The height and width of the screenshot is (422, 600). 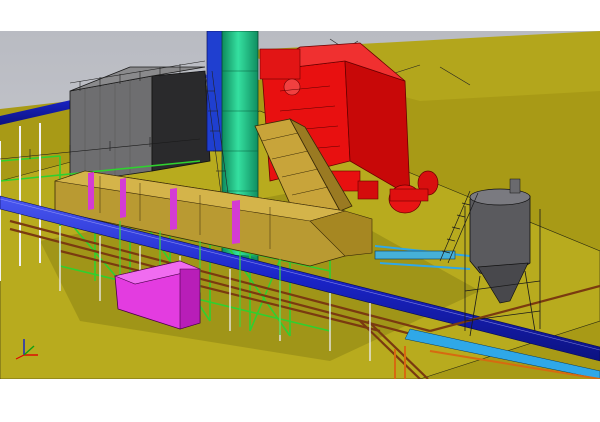 What do you see at coordinates (140, 122) in the screenshot?
I see `bag-filter-house` at bounding box center [140, 122].